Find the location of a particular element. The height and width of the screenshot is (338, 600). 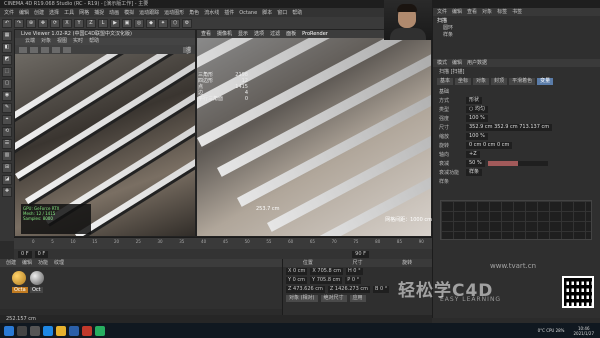

function-dropdown: 样条 is located at coordinates (474, 172).